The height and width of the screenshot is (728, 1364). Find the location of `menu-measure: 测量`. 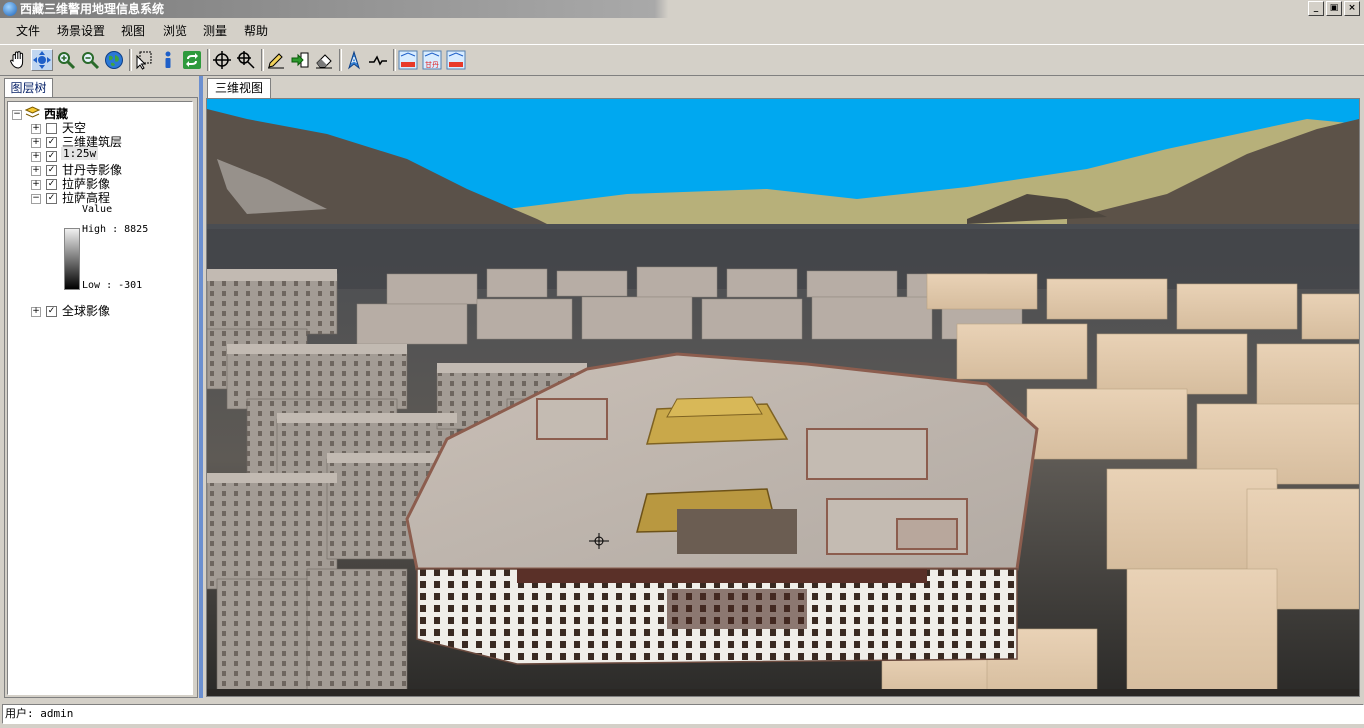

menu-measure: 测量 is located at coordinates (215, 31).